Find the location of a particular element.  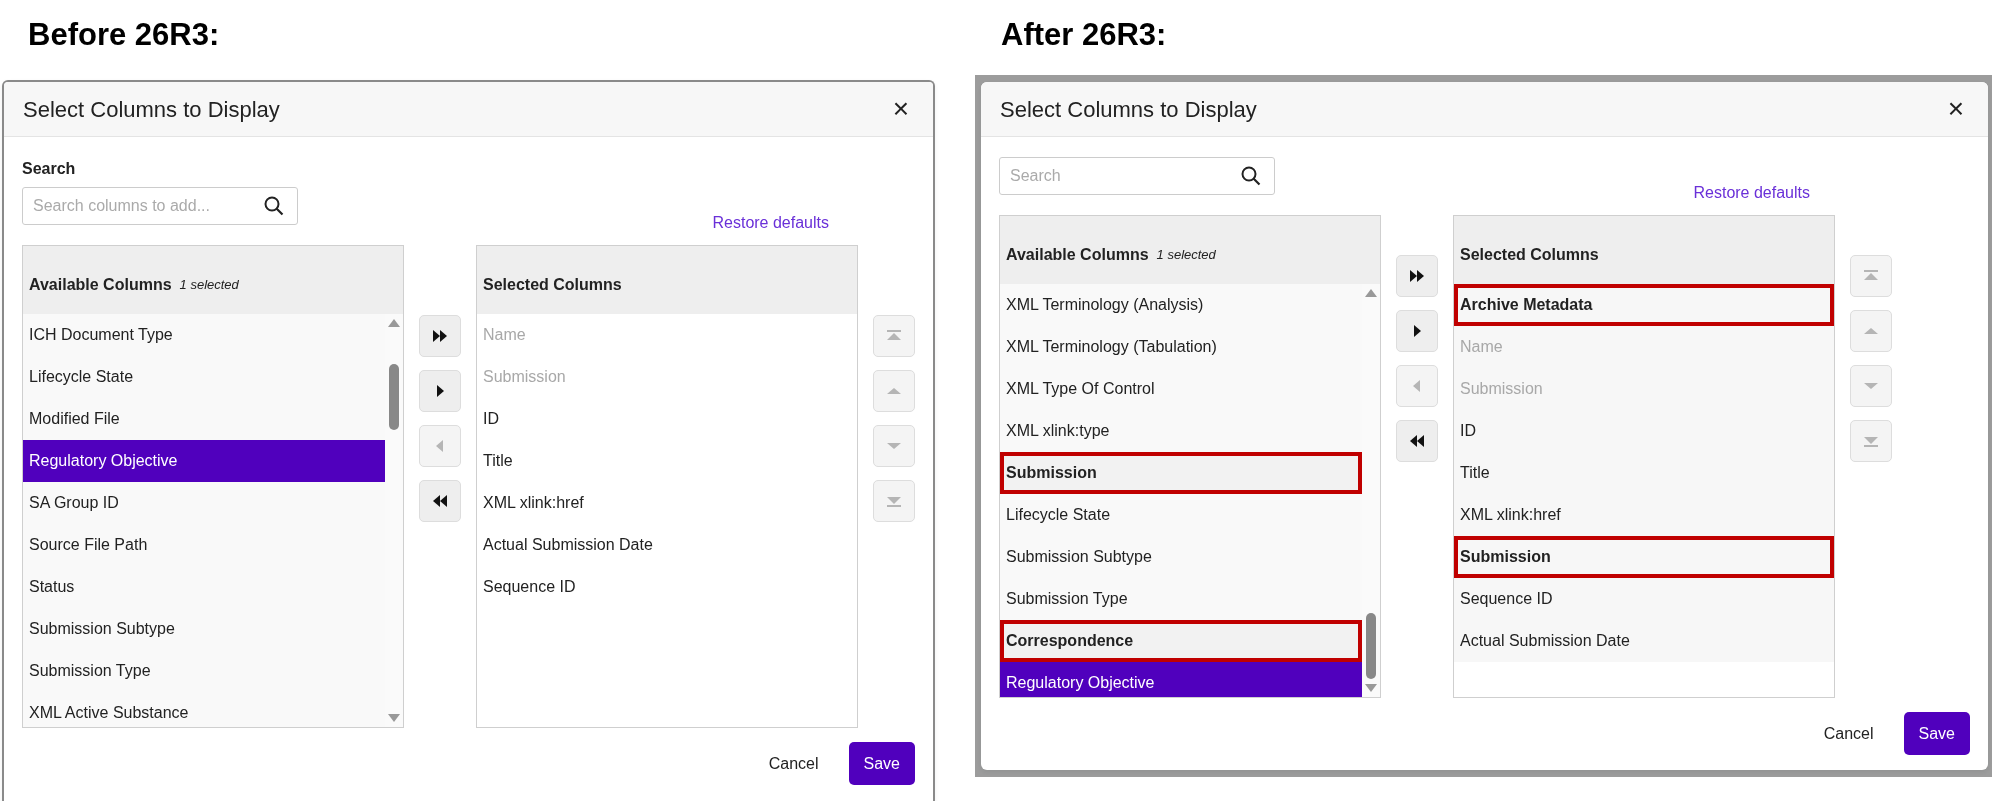

list-item: XML xlink:type is located at coordinates (1181, 431).